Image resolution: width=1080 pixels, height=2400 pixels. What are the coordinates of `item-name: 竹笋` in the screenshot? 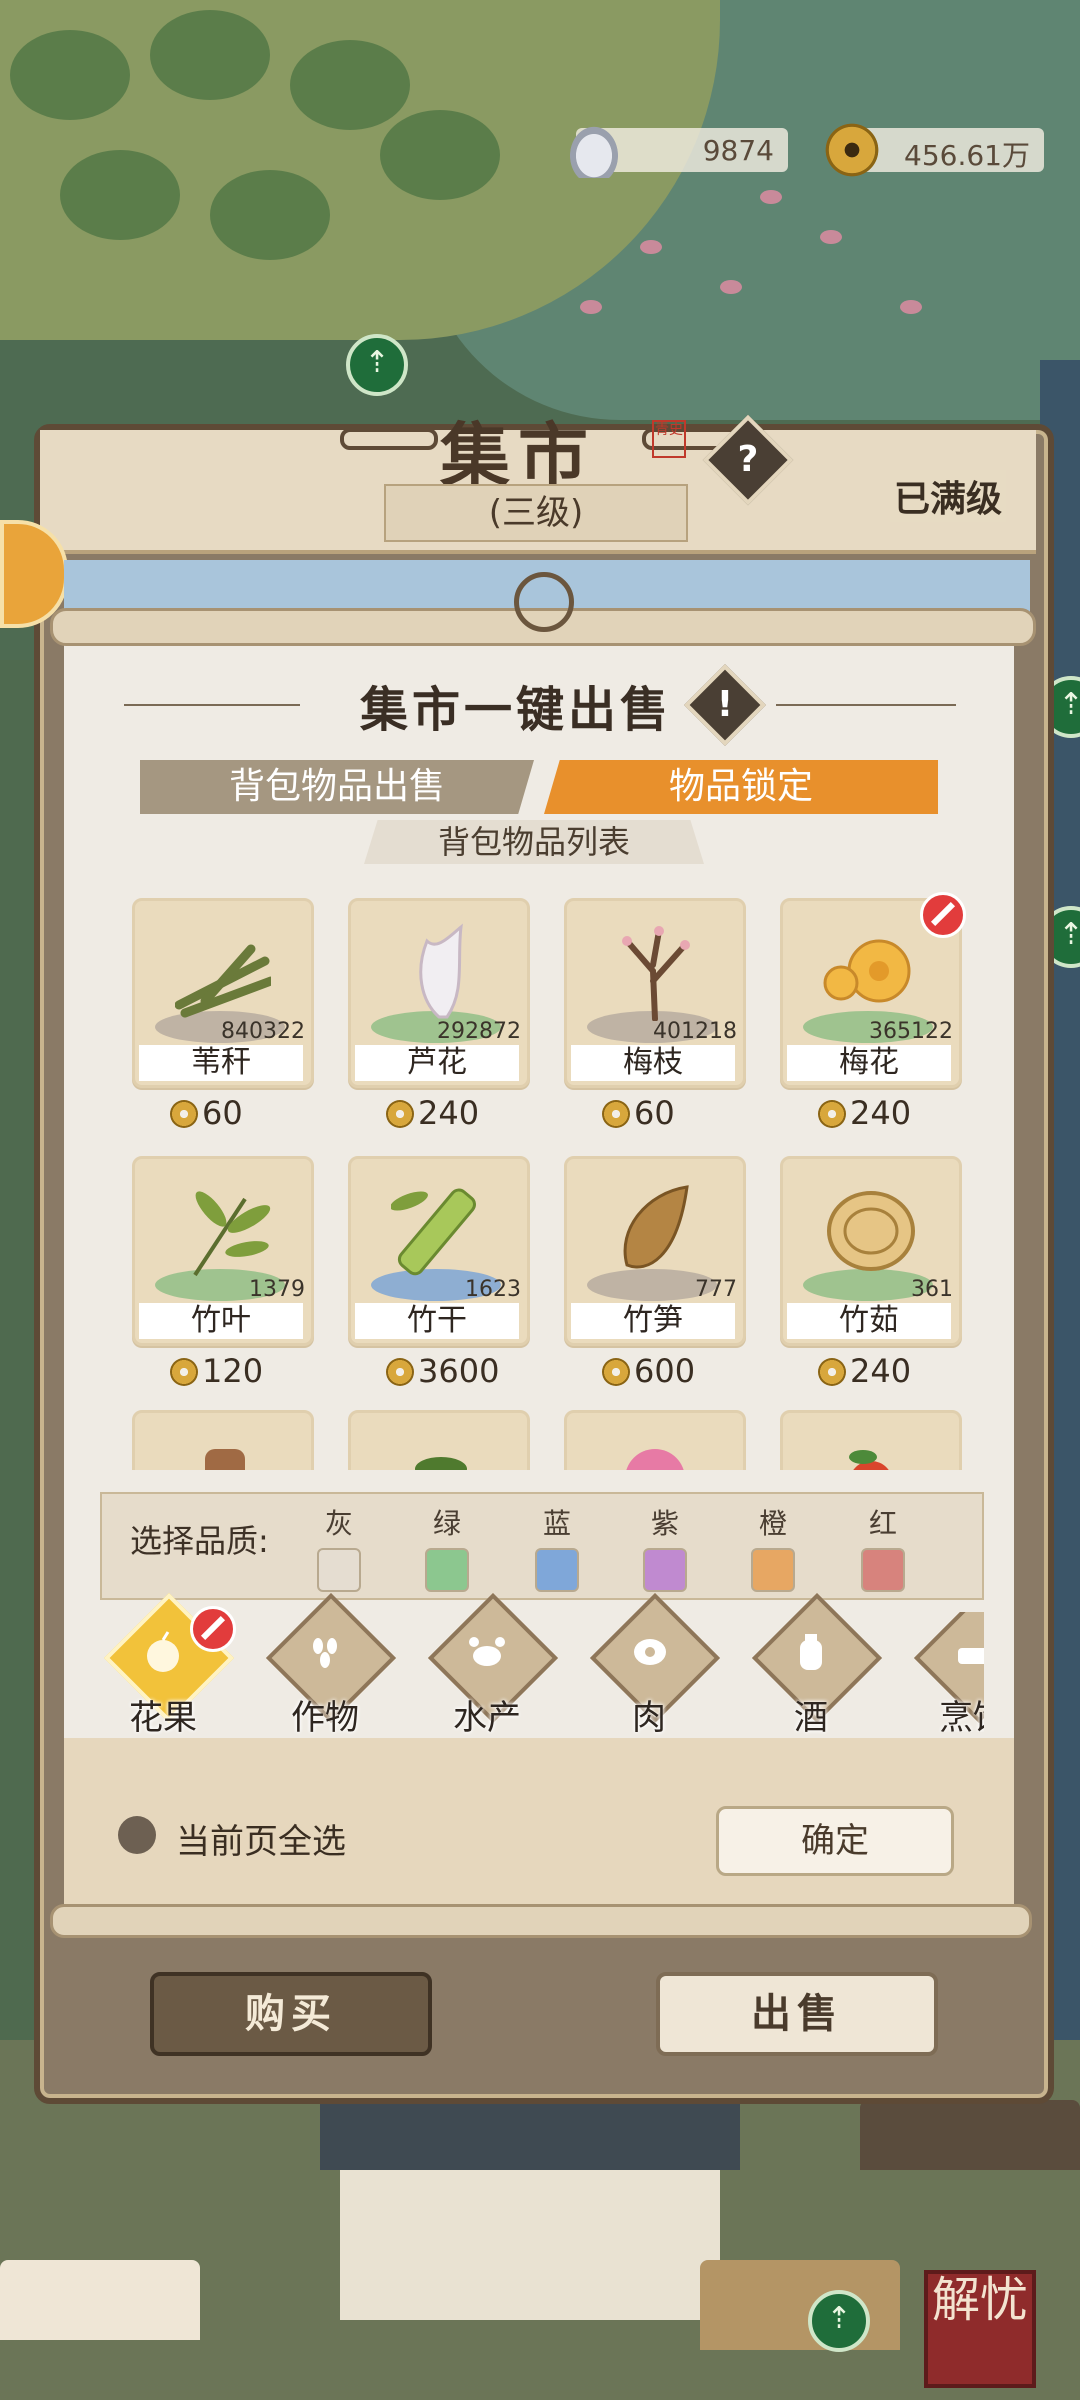 It's located at (653, 1321).